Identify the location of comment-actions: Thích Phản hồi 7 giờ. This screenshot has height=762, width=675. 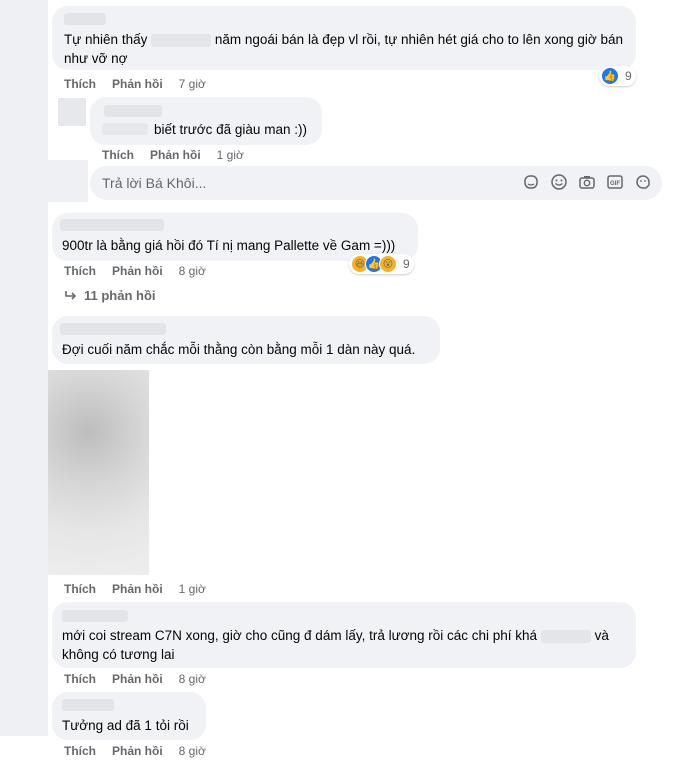
(135, 84).